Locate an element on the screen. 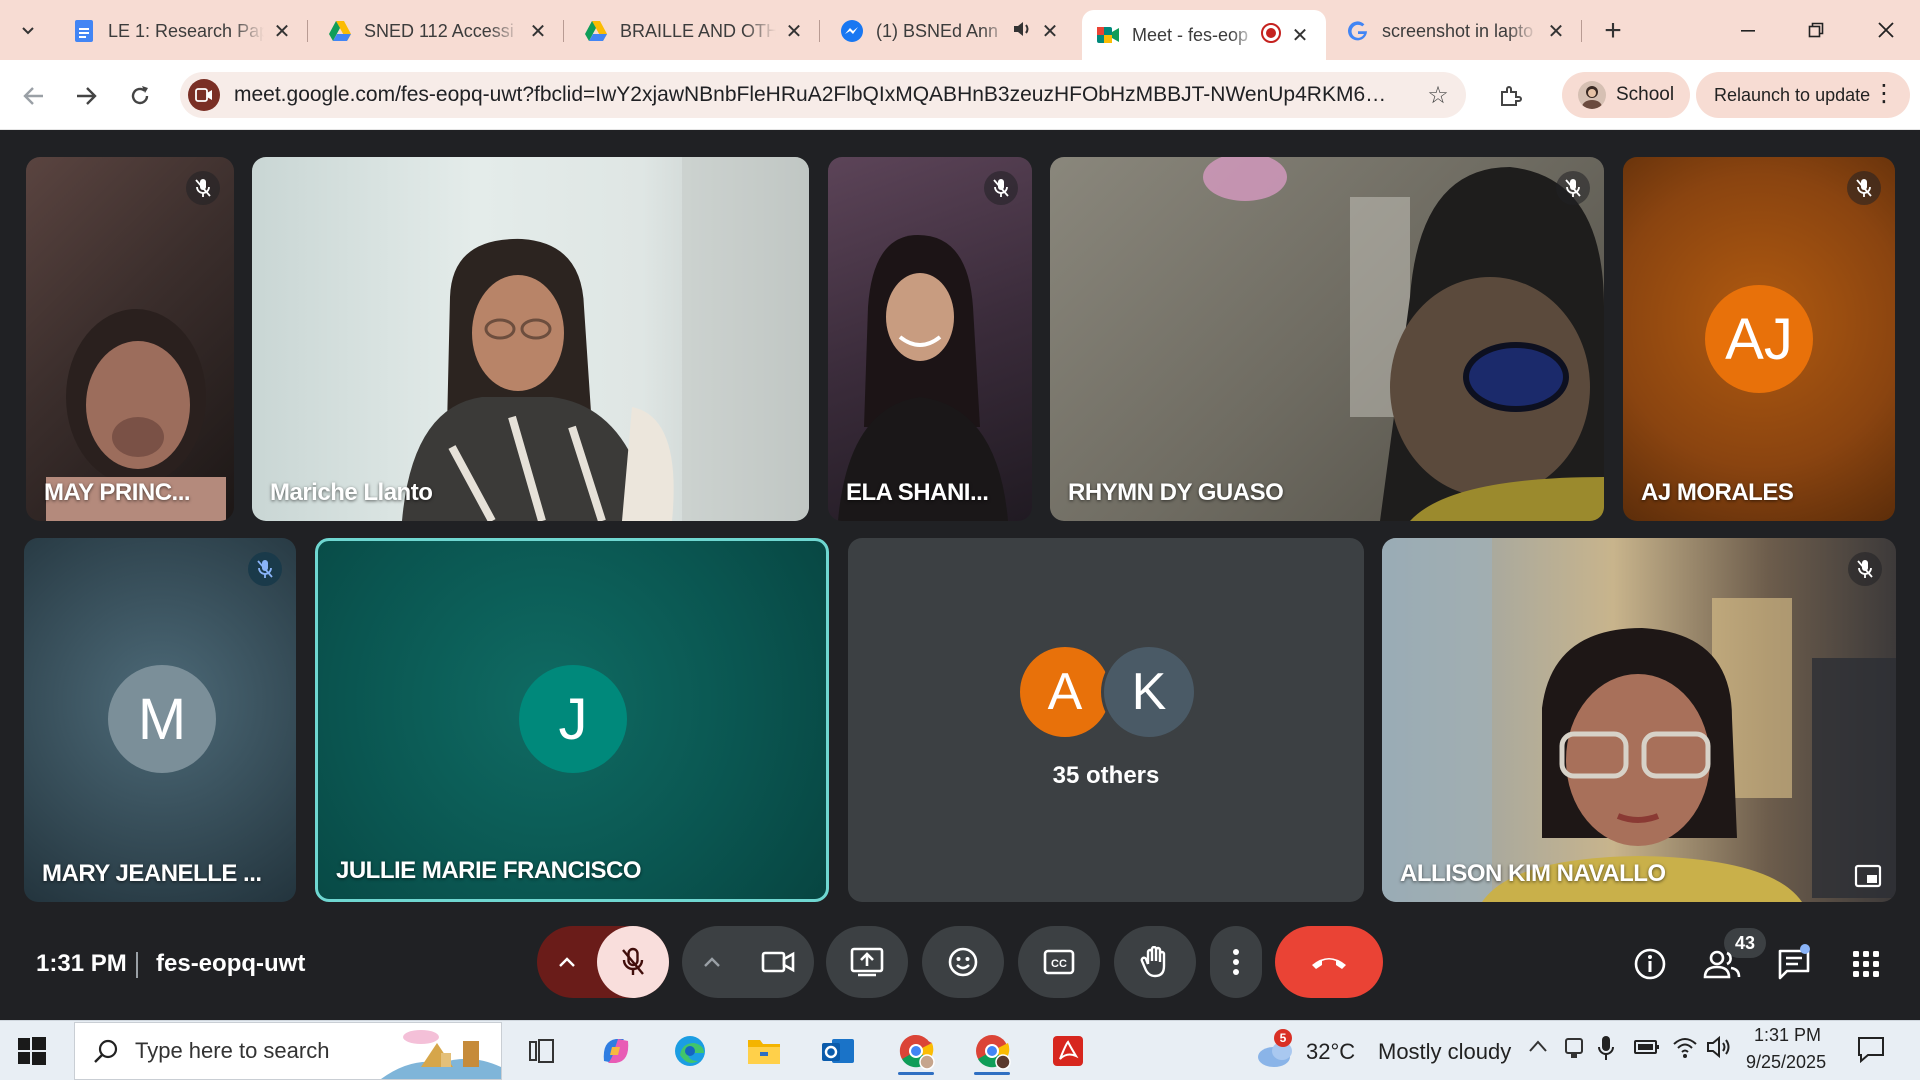 The height and width of the screenshot is (1080, 1920). participant-tile: ALLISON KIM NAVALLO is located at coordinates (1639, 720).